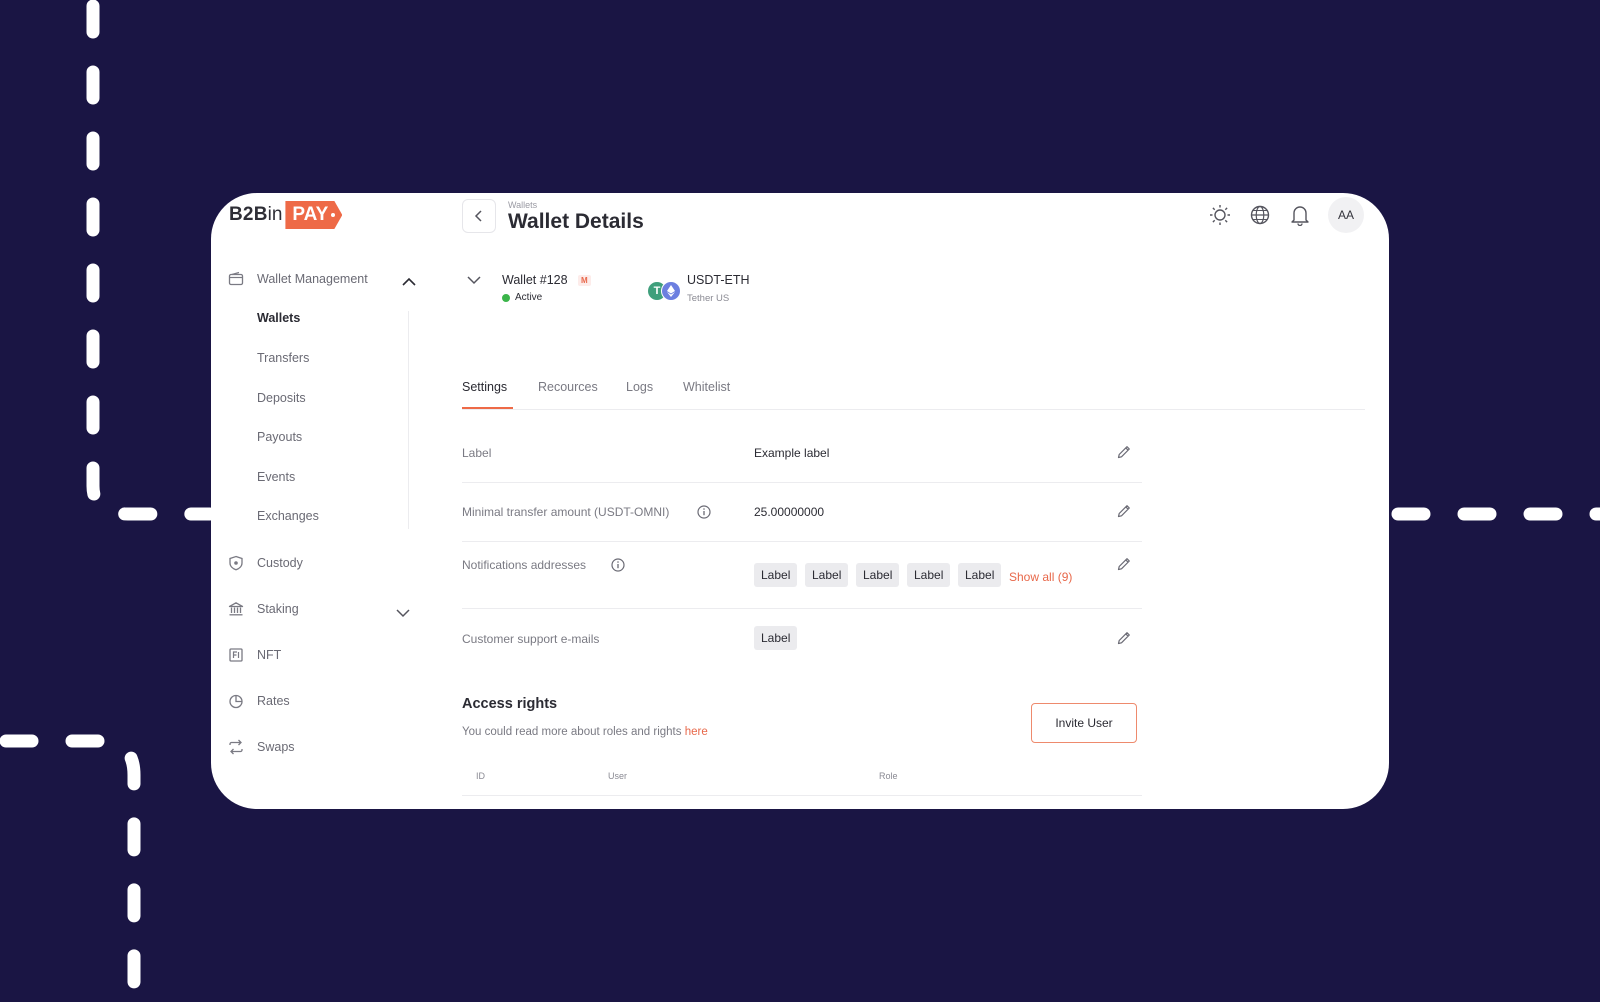 The width and height of the screenshot is (1600, 1002). I want to click on column-header-role: Role, so click(888, 776).